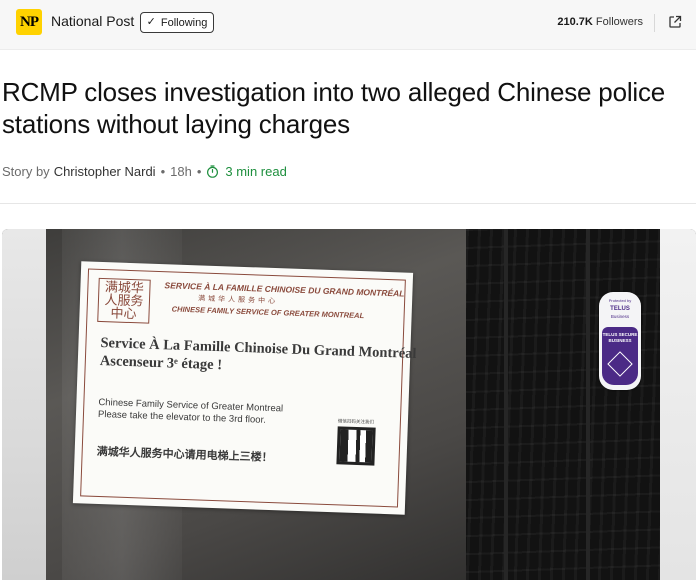 The image size is (696, 580). Describe the element at coordinates (620, 316) in the screenshot. I see `sticker-sub: Business` at that location.